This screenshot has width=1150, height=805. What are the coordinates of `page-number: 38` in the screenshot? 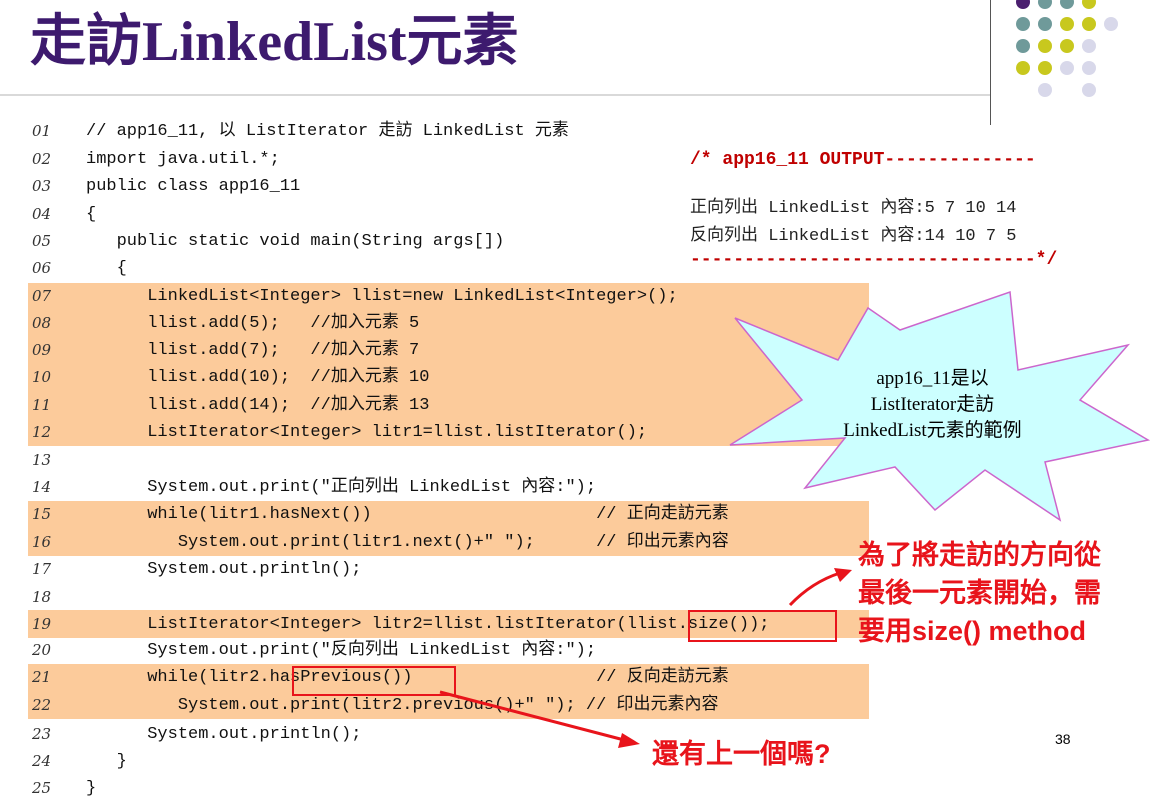 It's located at (1063, 739).